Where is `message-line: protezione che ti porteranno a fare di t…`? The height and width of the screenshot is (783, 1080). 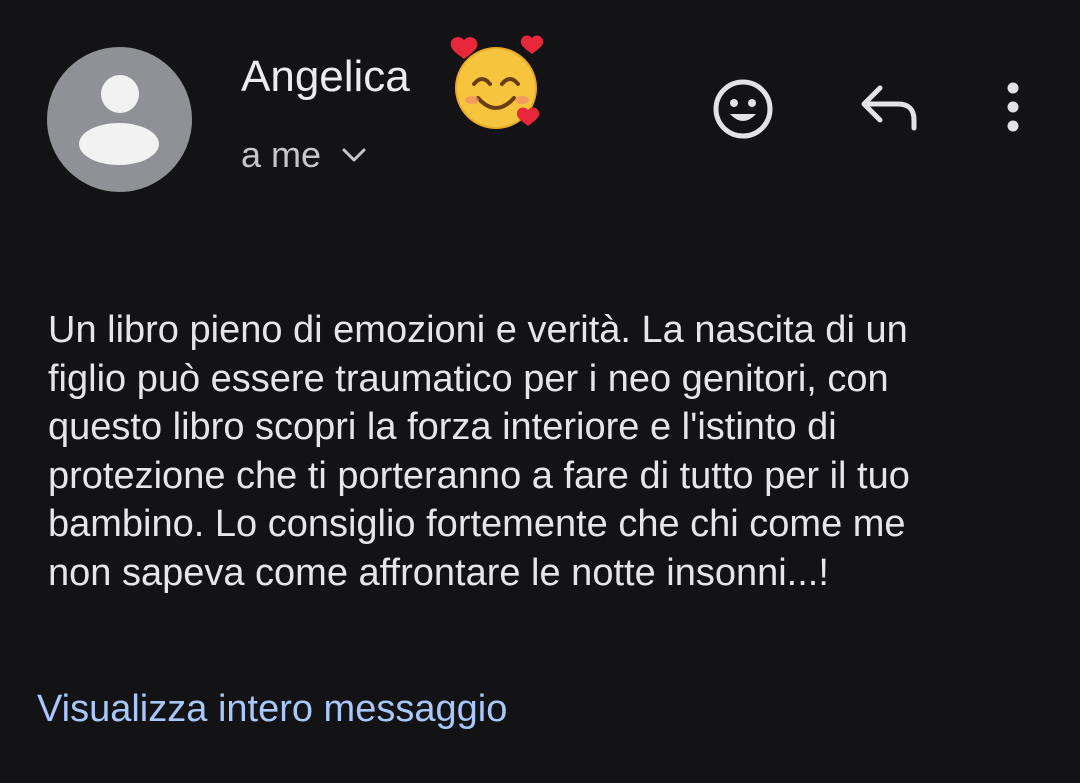 message-line: protezione che ti porteranno a fare di t… is located at coordinates (479, 475).